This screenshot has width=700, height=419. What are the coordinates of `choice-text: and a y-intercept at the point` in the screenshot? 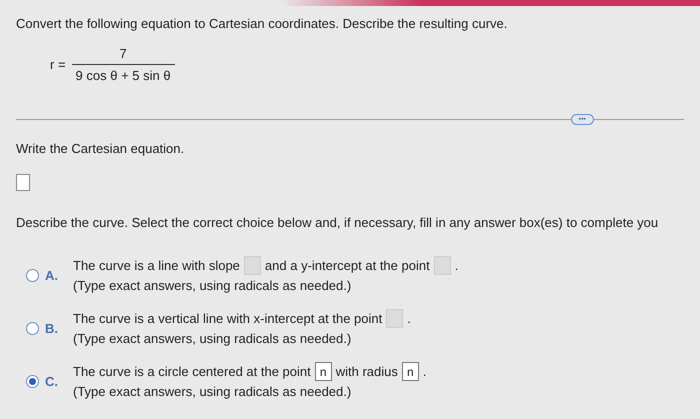 It's located at (347, 266).